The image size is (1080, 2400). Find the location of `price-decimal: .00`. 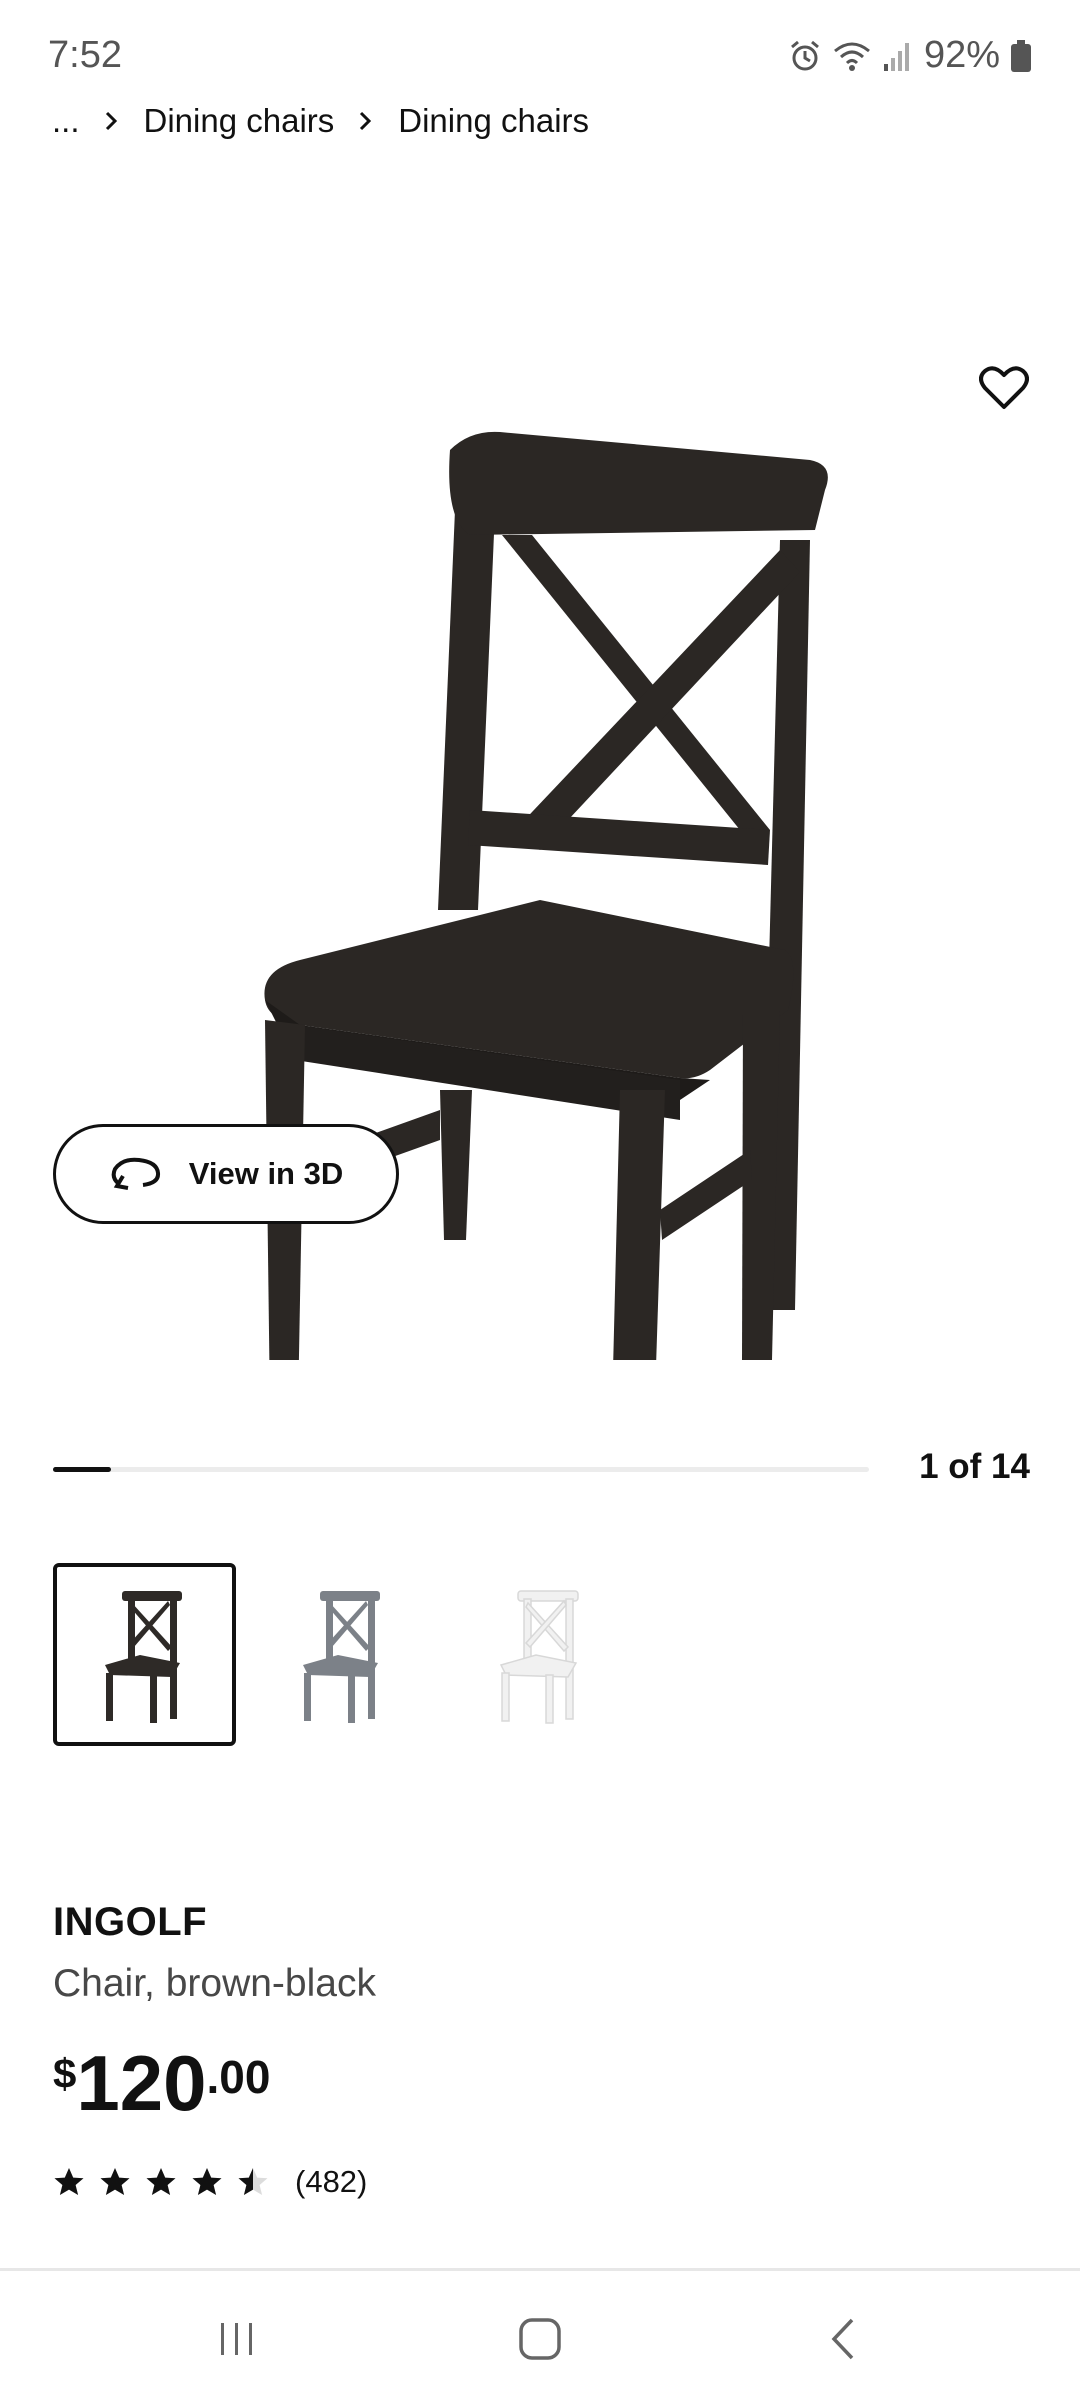

price-decimal: .00 is located at coordinates (238, 2077).